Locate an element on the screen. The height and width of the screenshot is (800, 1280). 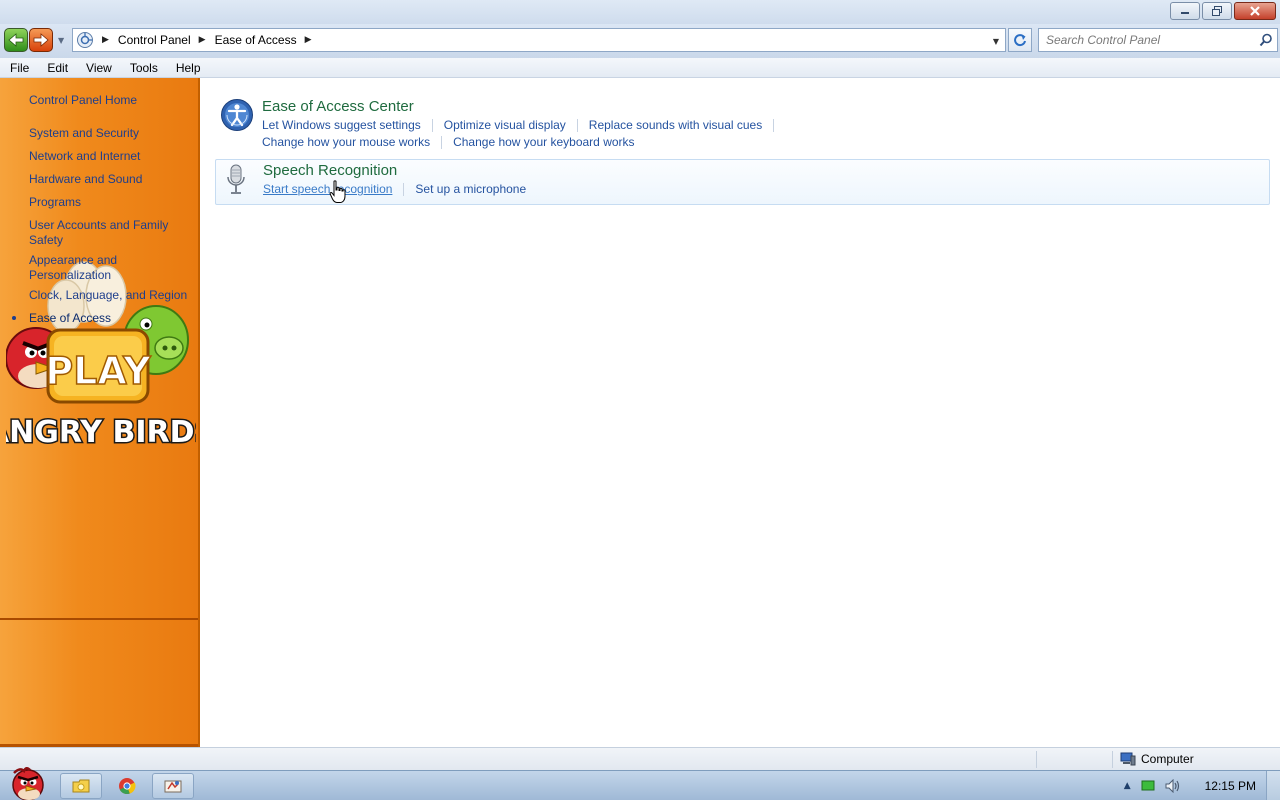
window-controls is located at coordinates (1223, 11).